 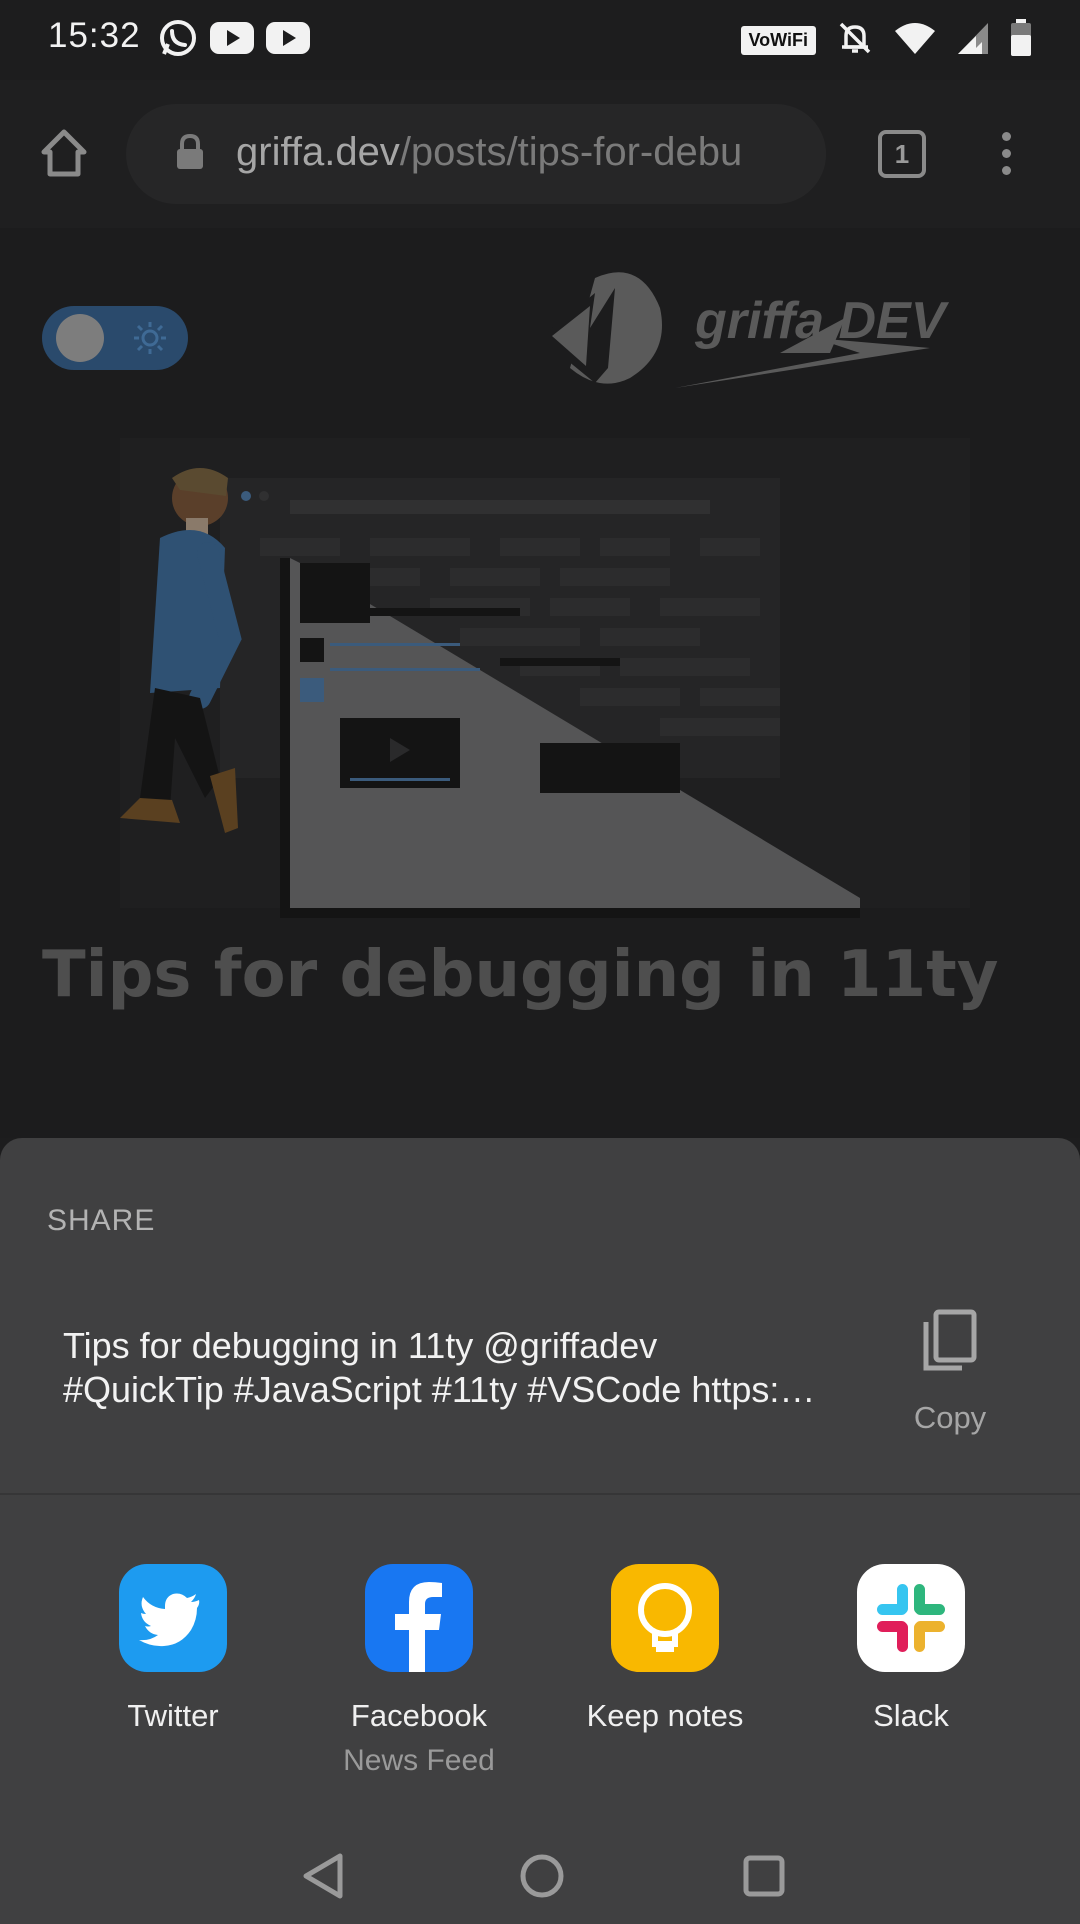 I want to click on browser-toolbar: griffa.dev/posts/tips-for-debu 1, so click(x=540, y=154).